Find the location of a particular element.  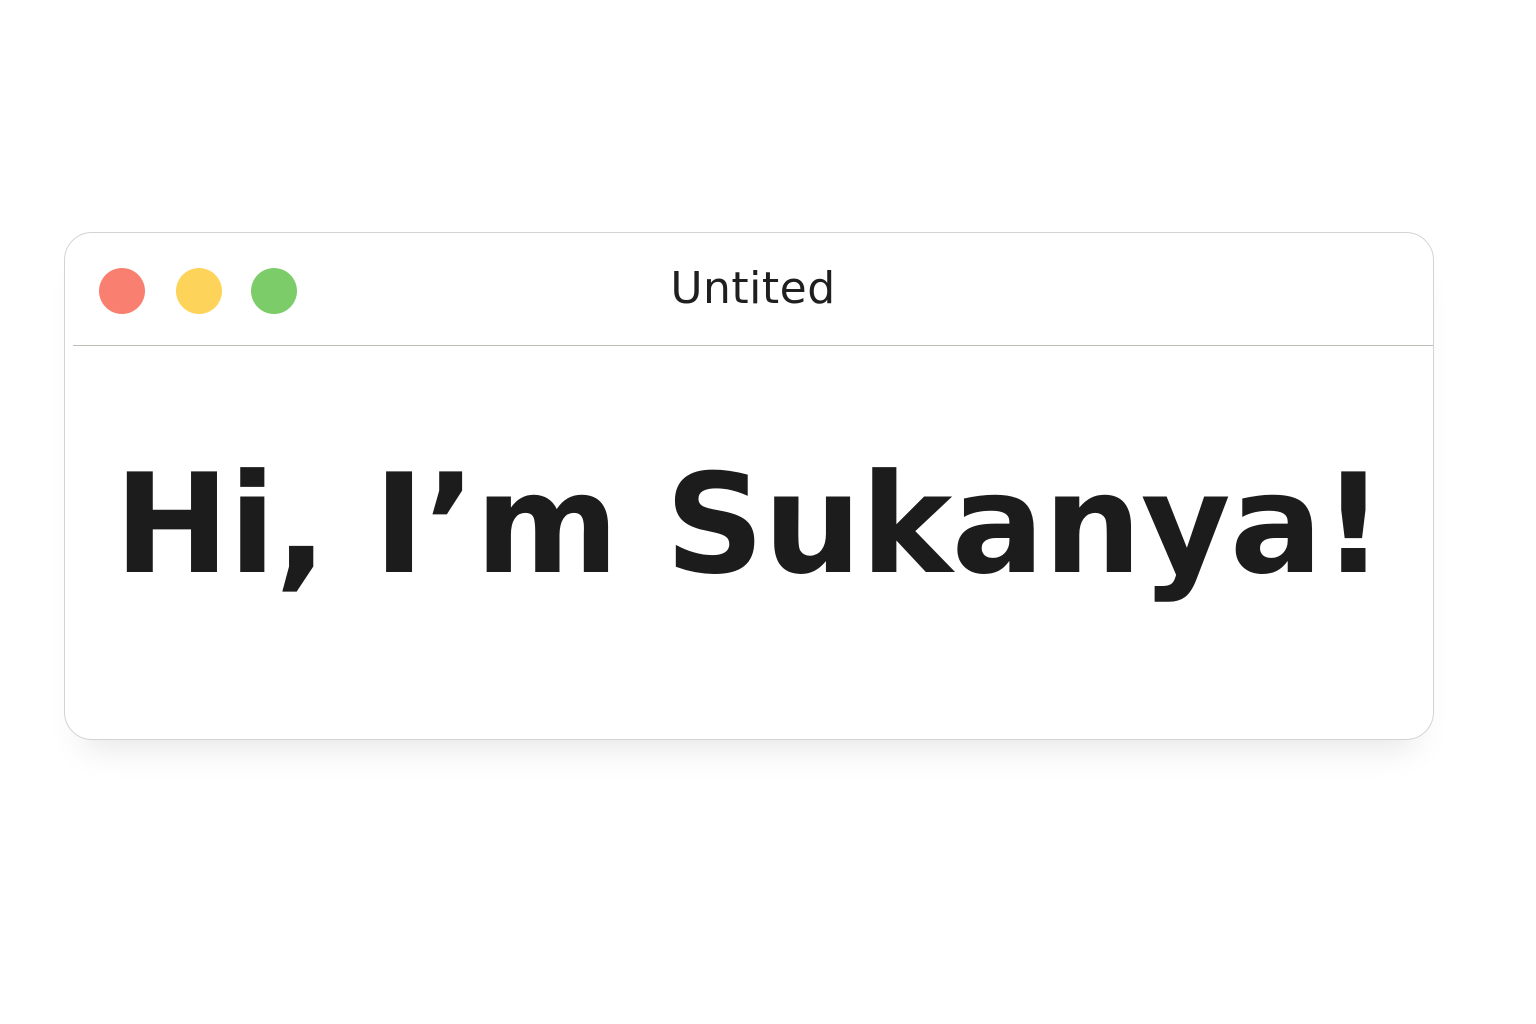

window-title: Untited is located at coordinates (753, 288).